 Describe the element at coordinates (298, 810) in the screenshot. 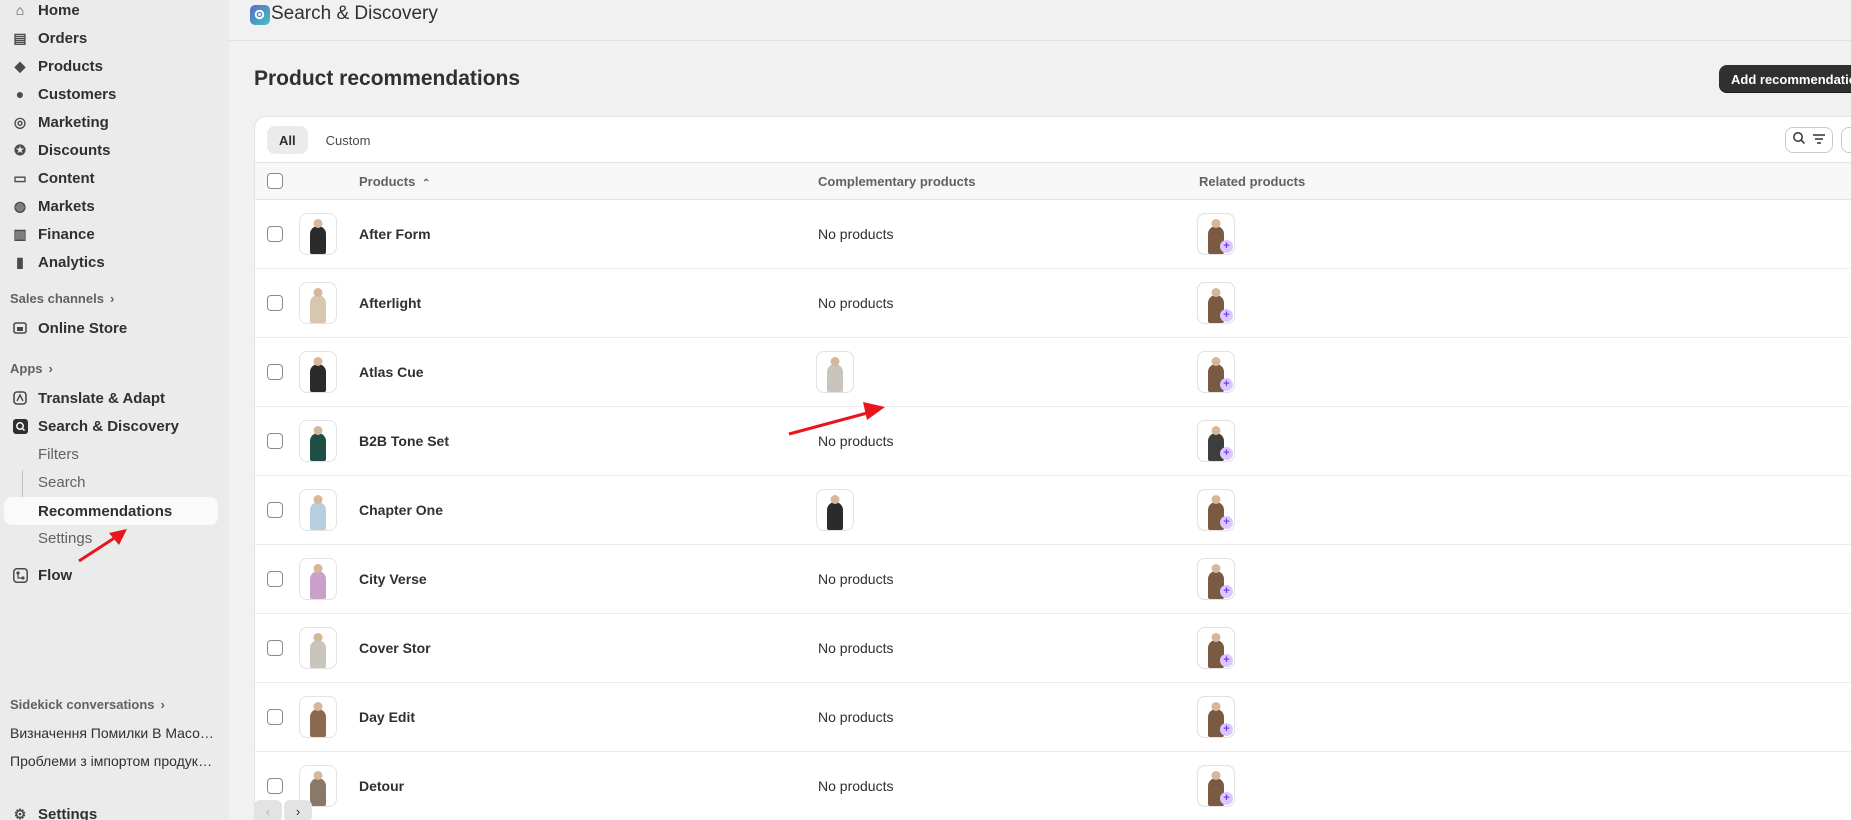

I see `next-page-button: ›` at that location.